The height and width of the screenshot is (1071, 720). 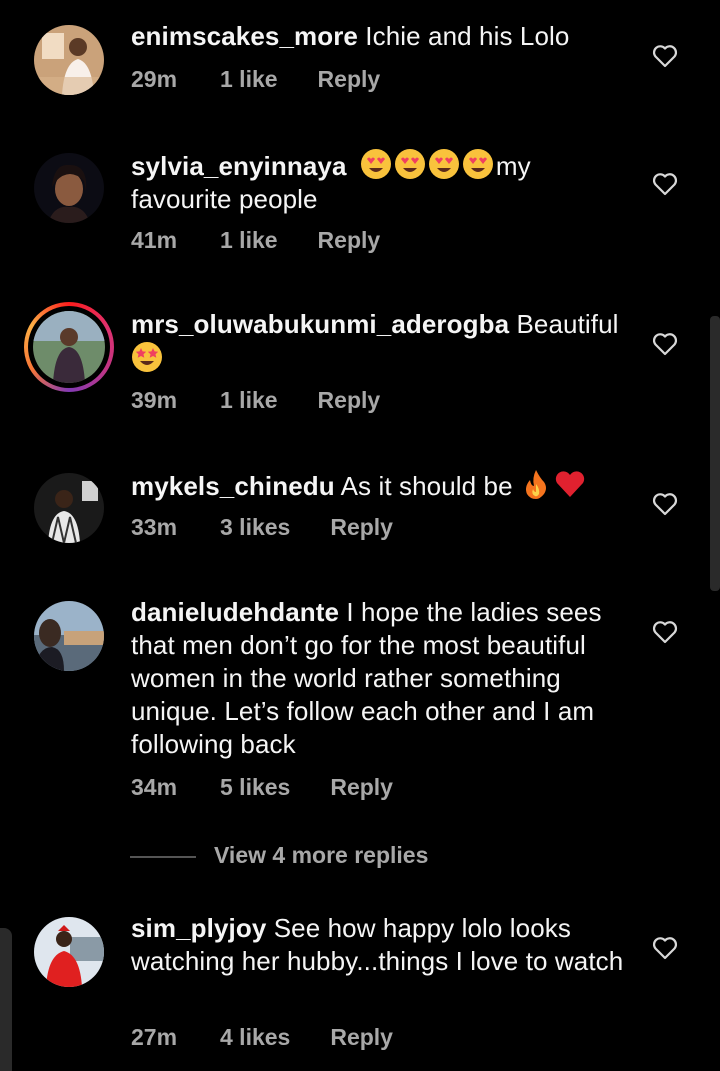 I want to click on comment-username: enimscakes_more, so click(x=244, y=36).